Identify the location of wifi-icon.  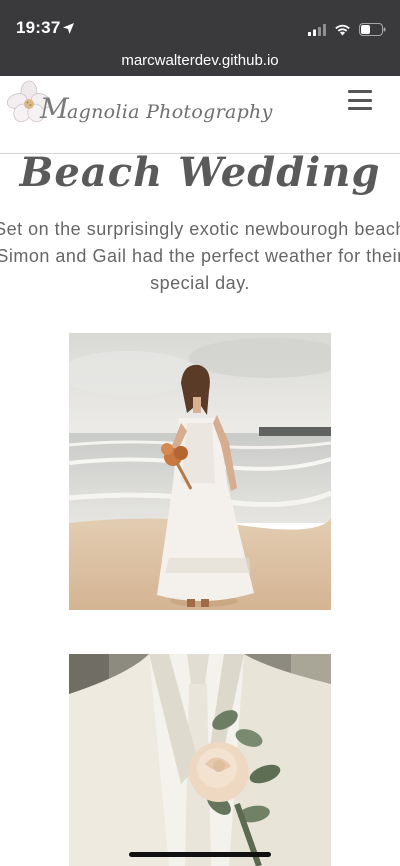
(342, 30).